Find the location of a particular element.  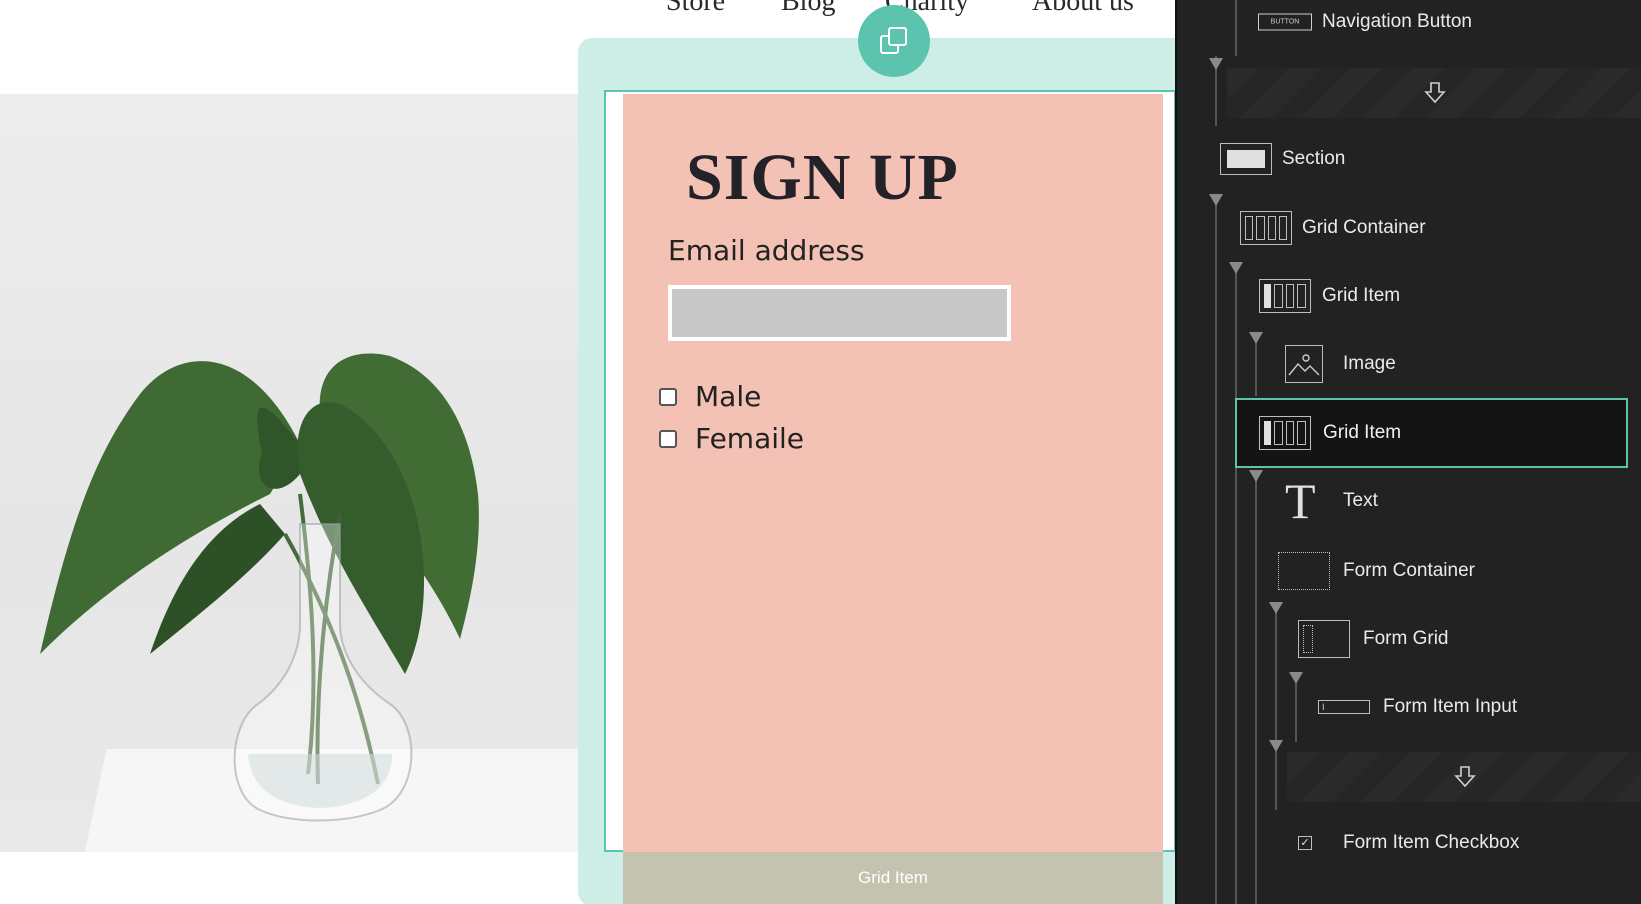

text-icon: T is located at coordinates (1300, 501).